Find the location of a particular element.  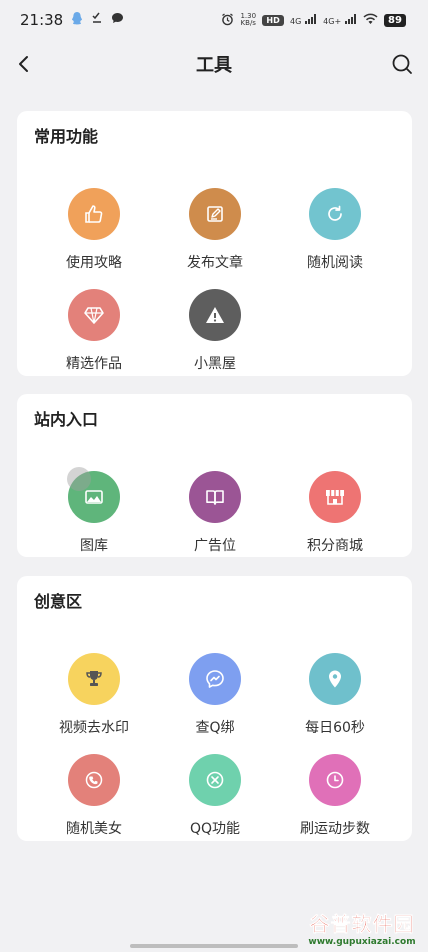

refresh-icon is located at coordinates (335, 213).